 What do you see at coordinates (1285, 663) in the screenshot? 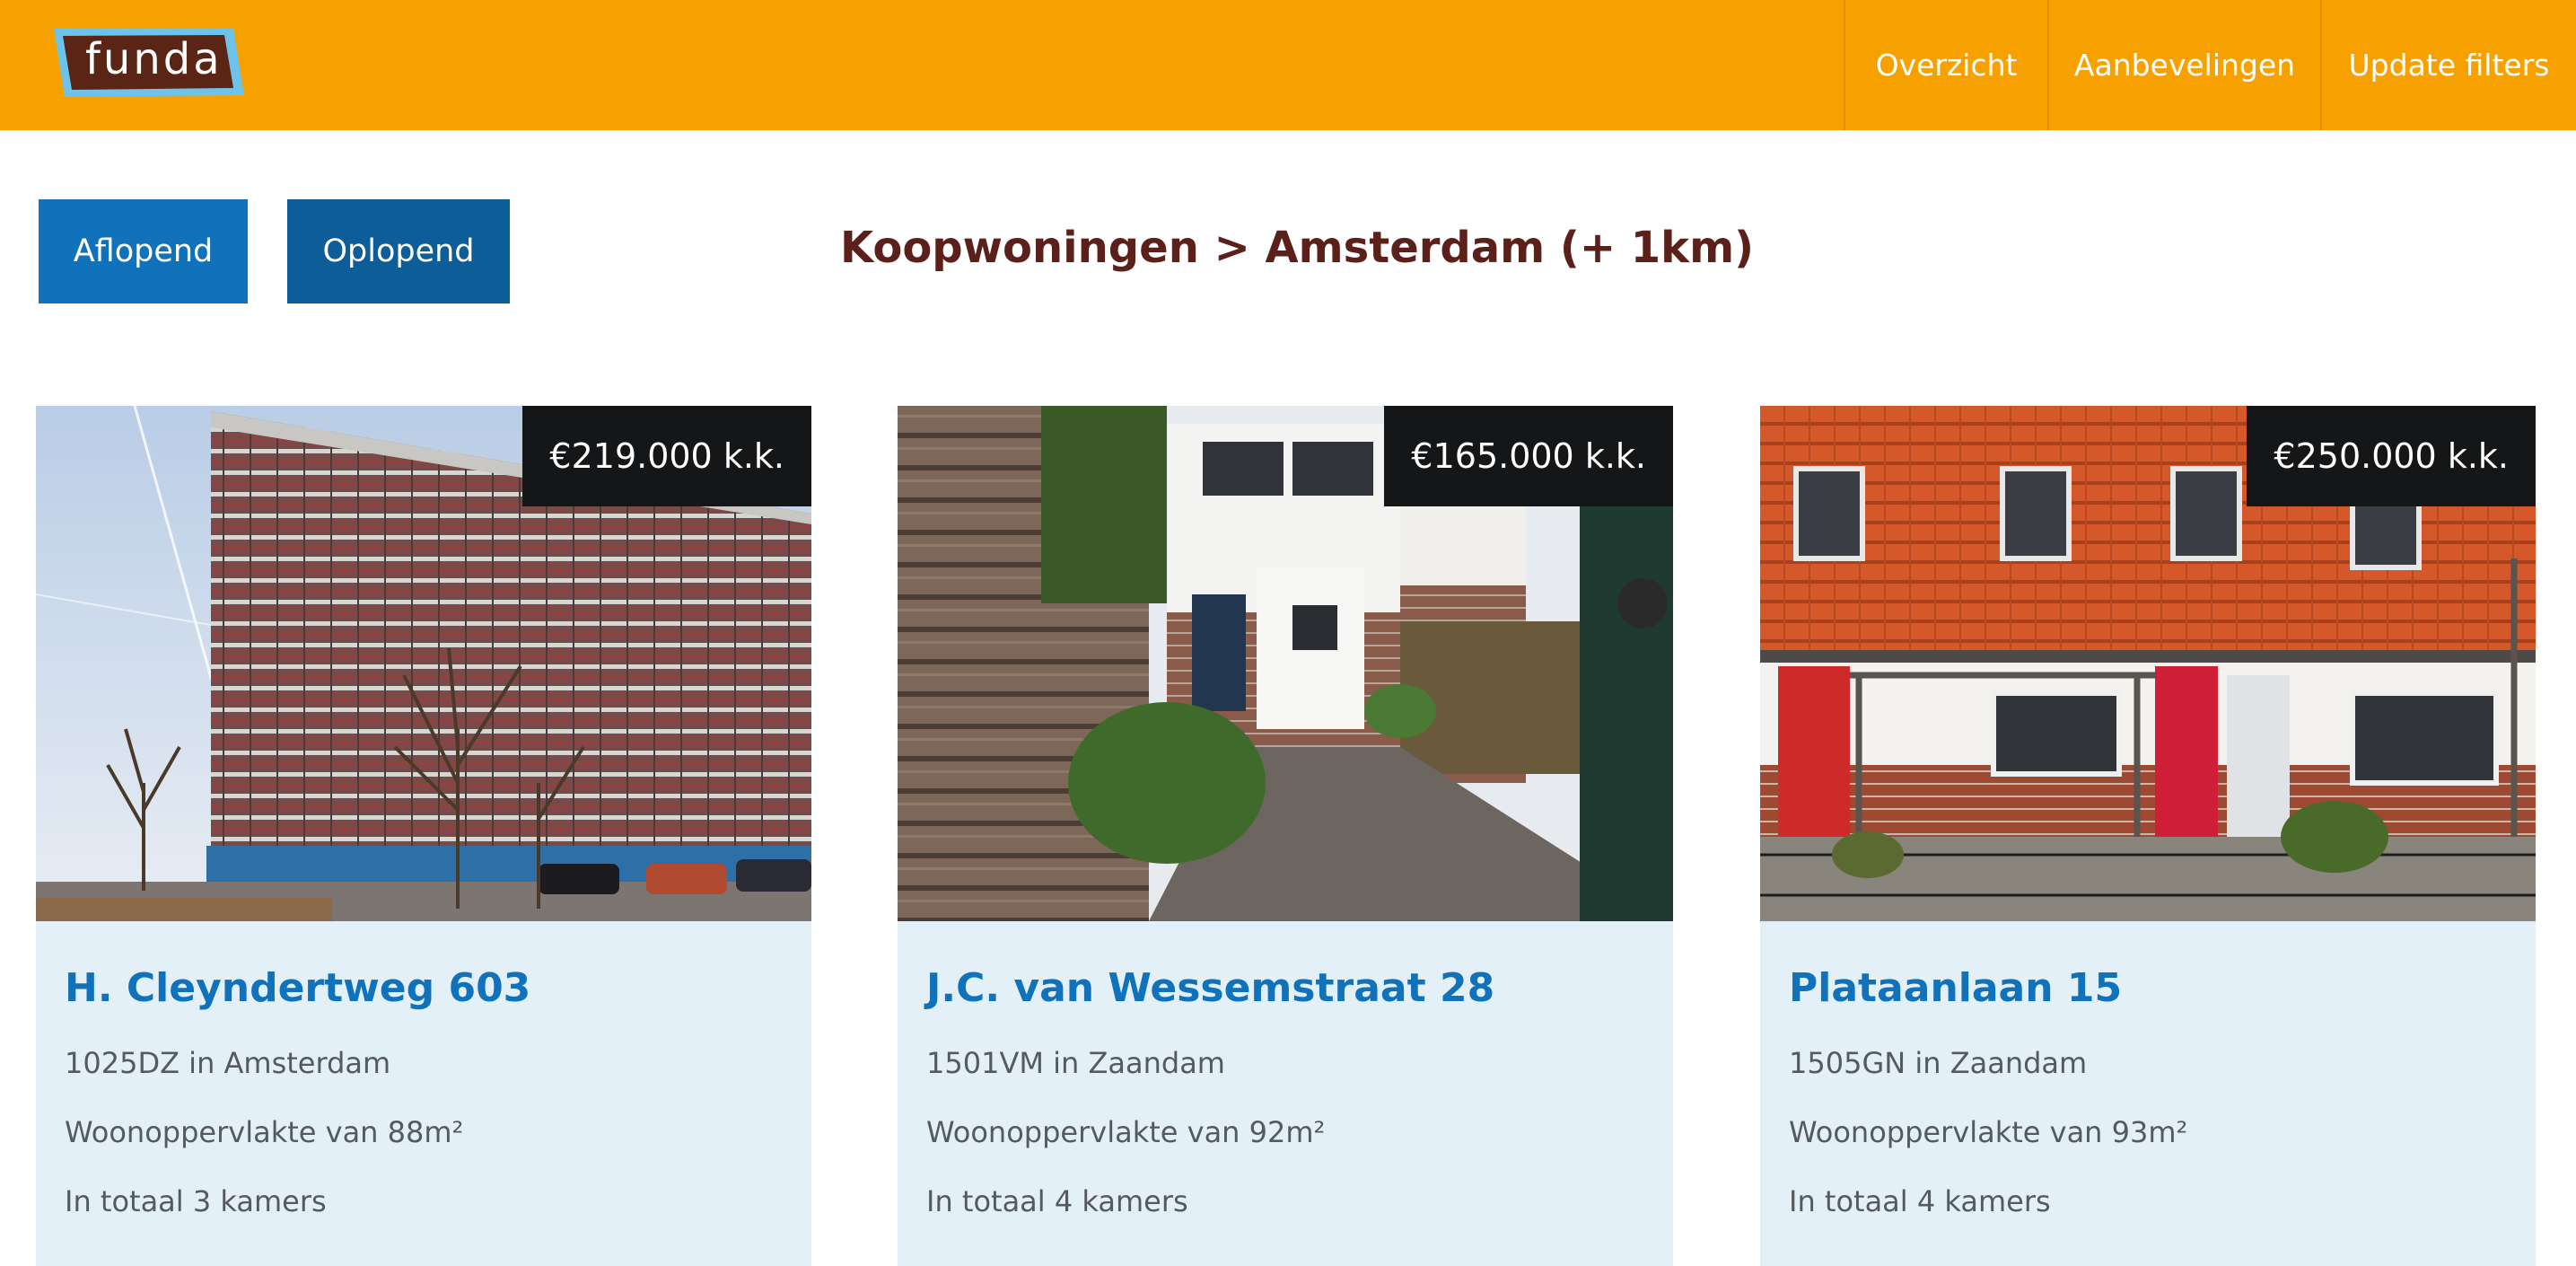
I see `listing-photo: €165.000 k.k.` at bounding box center [1285, 663].